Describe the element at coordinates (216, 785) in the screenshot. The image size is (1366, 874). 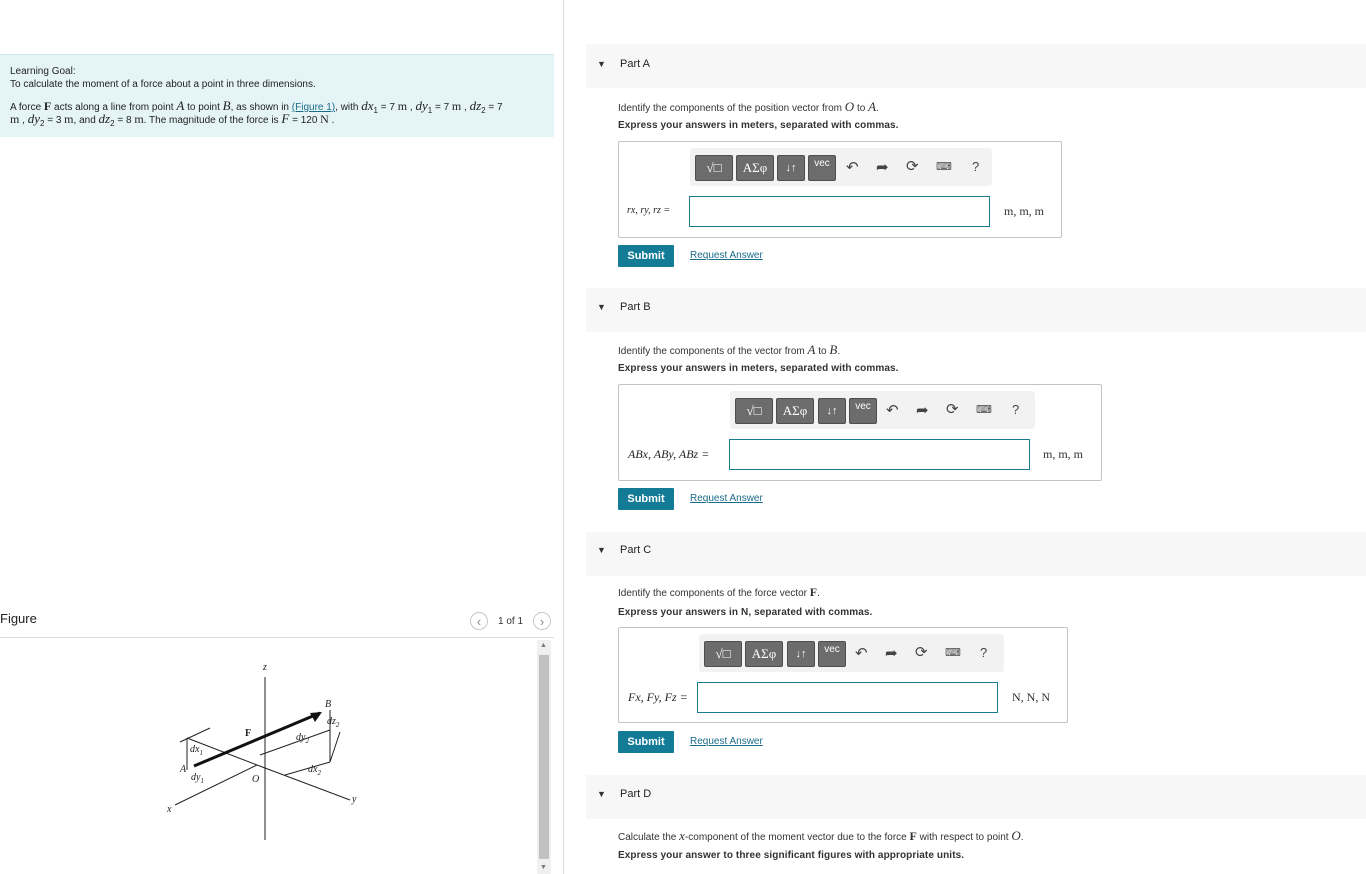
I see `x-axis` at that location.